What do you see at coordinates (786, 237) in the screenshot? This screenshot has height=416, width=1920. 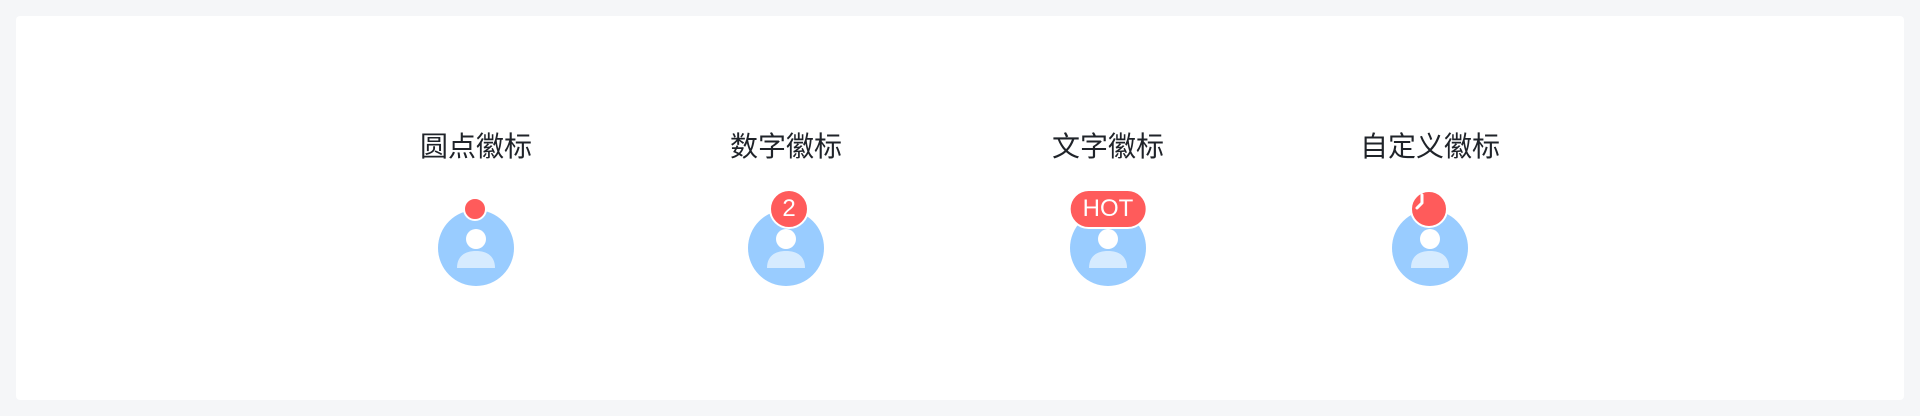 I see `avatar: 2` at bounding box center [786, 237].